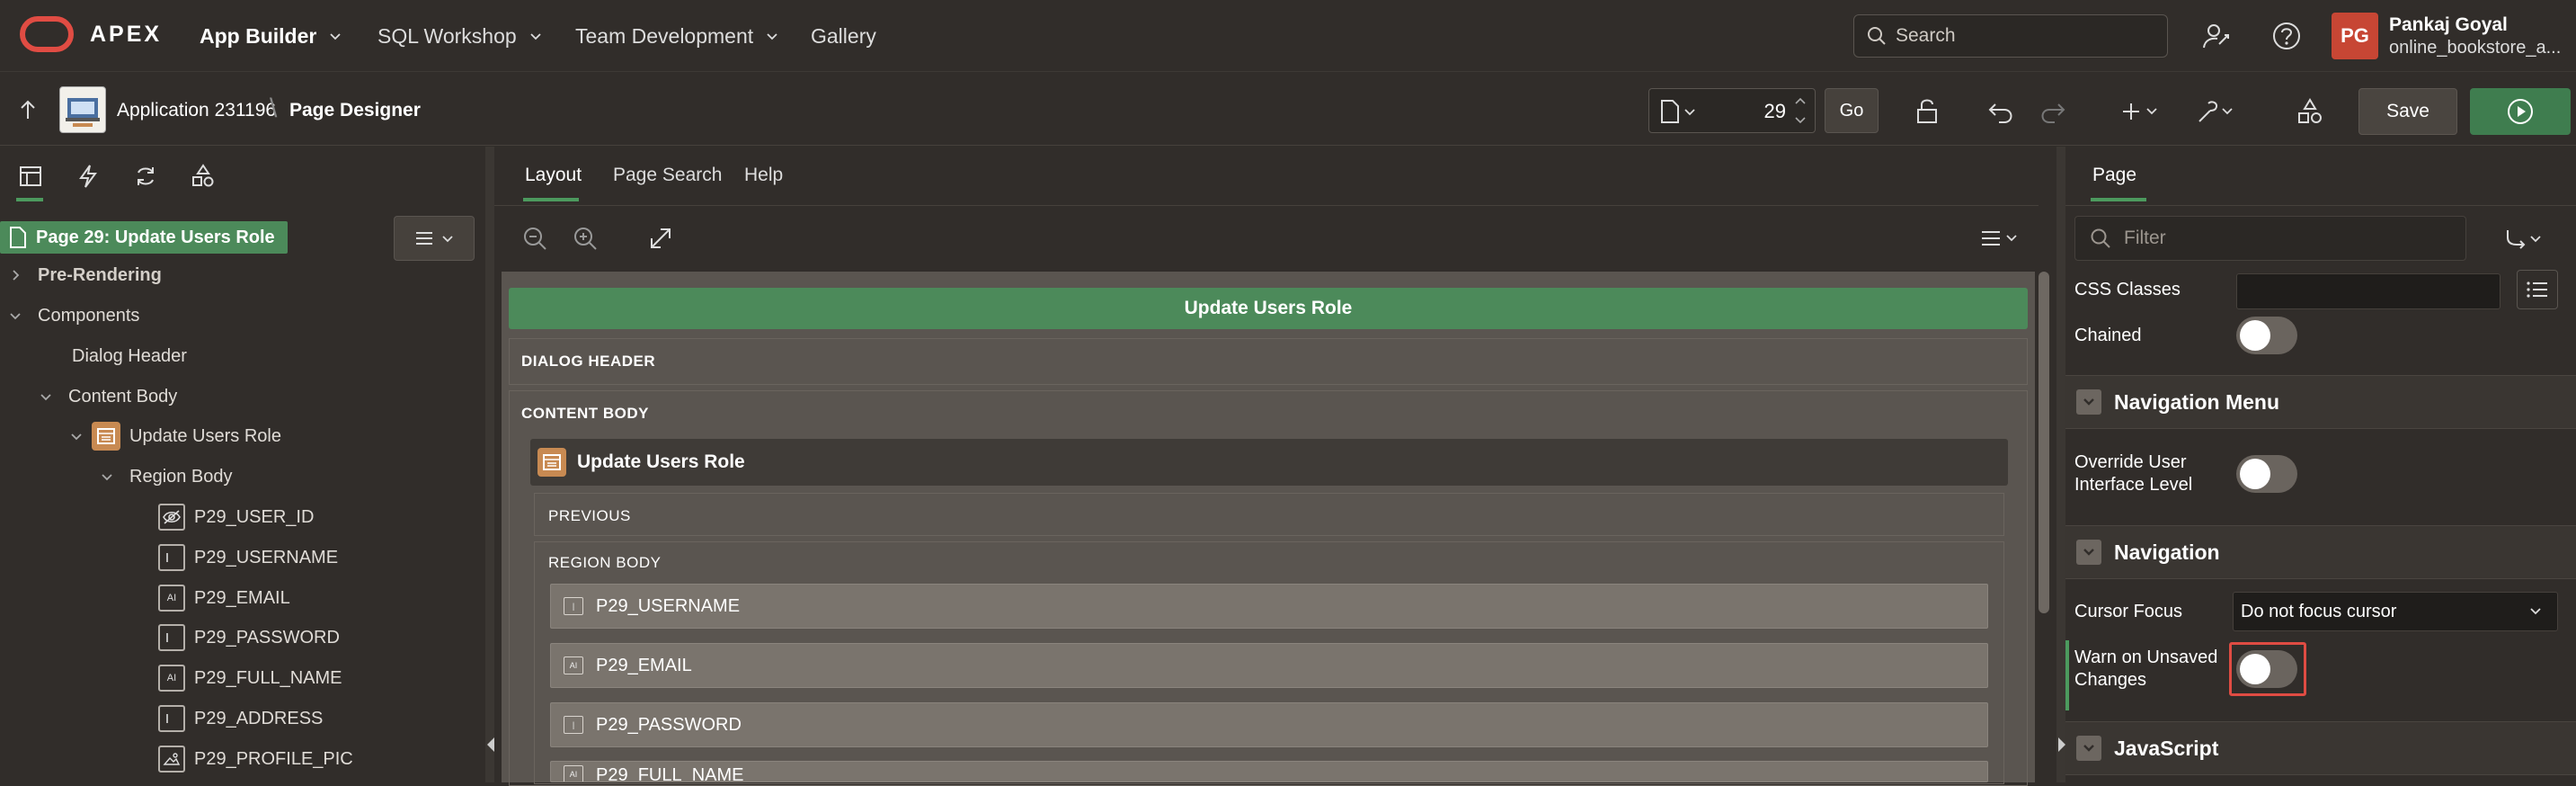  What do you see at coordinates (585, 413) in the screenshot?
I see `content-body-label: CONTENT BODY` at bounding box center [585, 413].